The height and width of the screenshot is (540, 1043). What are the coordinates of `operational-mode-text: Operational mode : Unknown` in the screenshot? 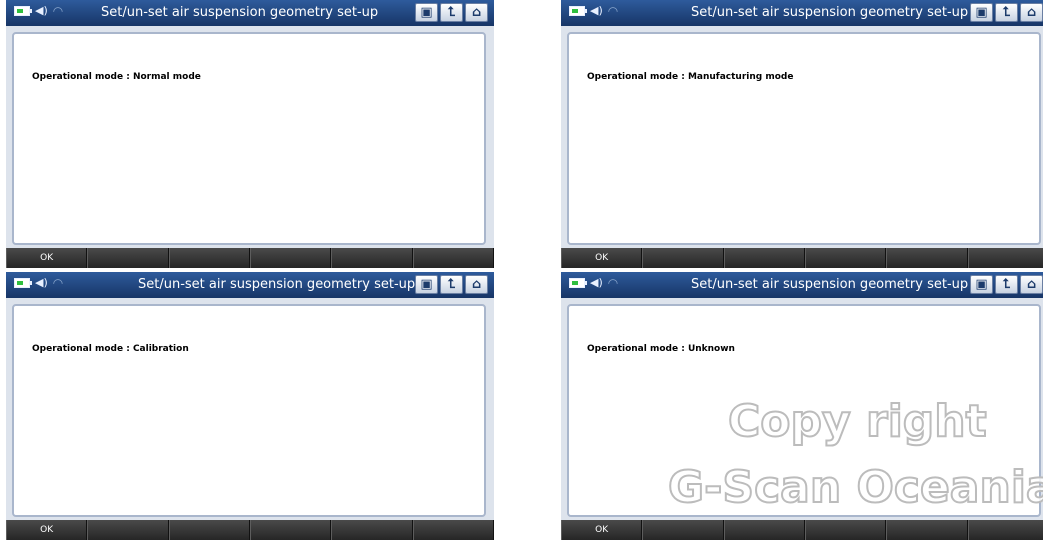 It's located at (661, 349).